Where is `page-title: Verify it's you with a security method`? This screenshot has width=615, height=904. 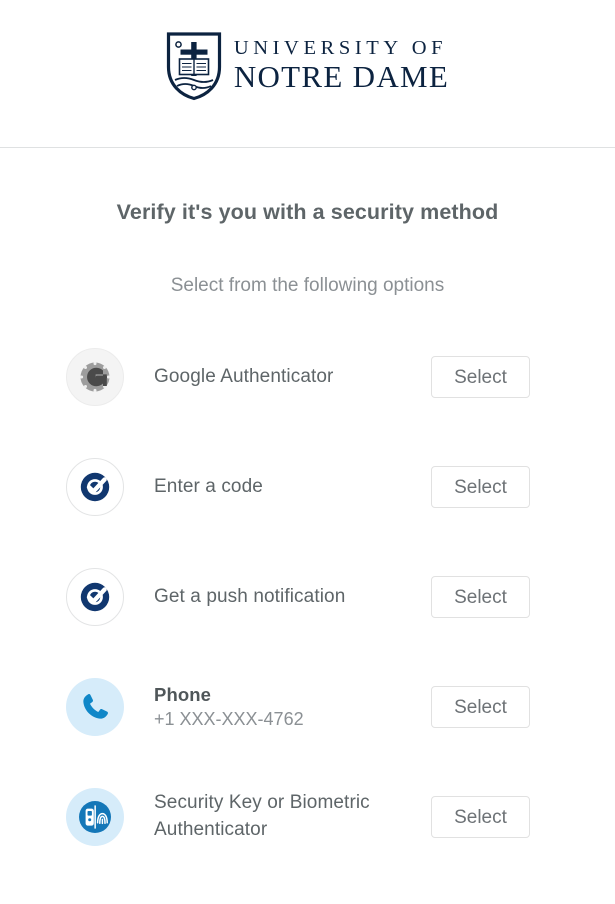
page-title: Verify it's you with a security method is located at coordinates (307, 212).